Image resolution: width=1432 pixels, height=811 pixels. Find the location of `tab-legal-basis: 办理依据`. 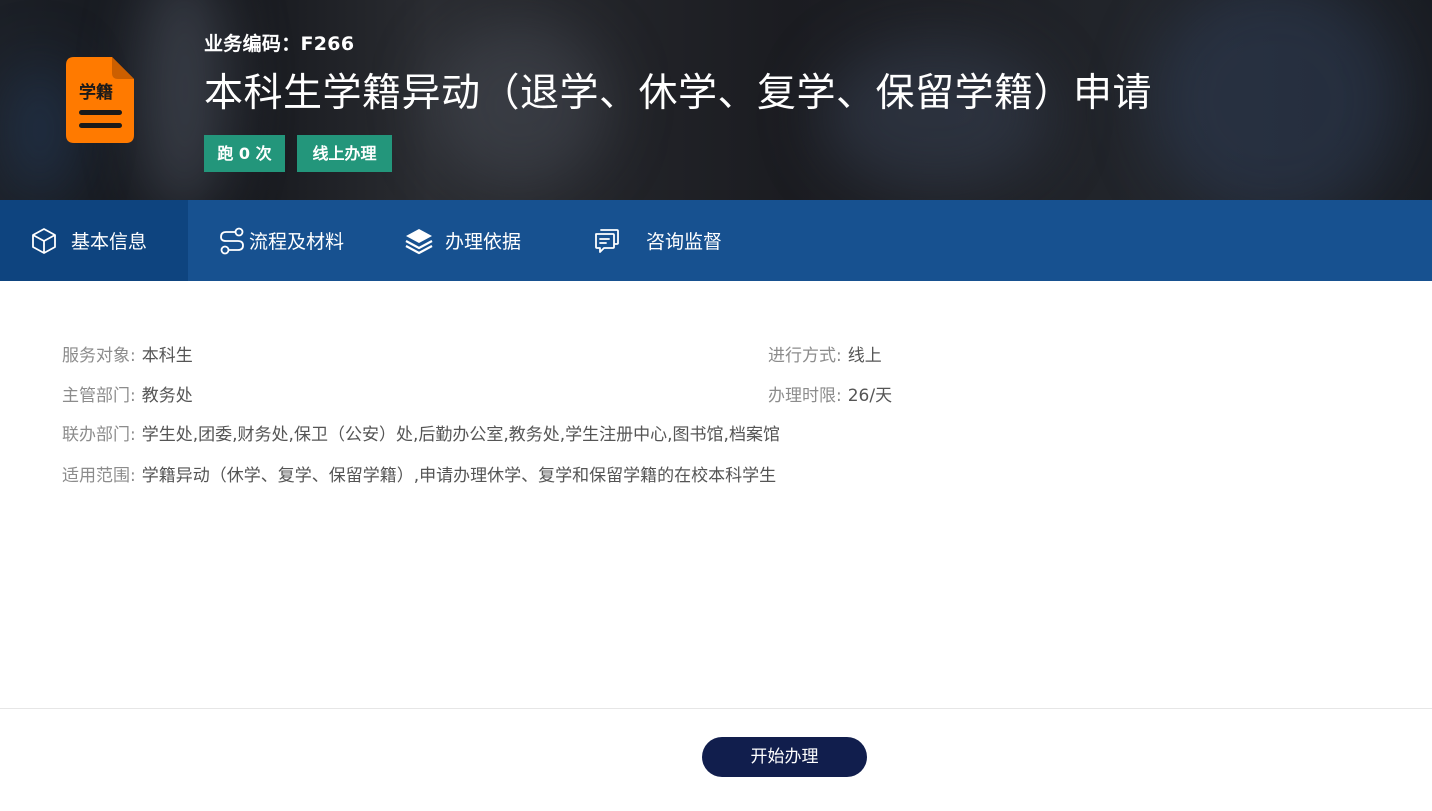

tab-legal-basis: 办理依据 is located at coordinates (462, 240).